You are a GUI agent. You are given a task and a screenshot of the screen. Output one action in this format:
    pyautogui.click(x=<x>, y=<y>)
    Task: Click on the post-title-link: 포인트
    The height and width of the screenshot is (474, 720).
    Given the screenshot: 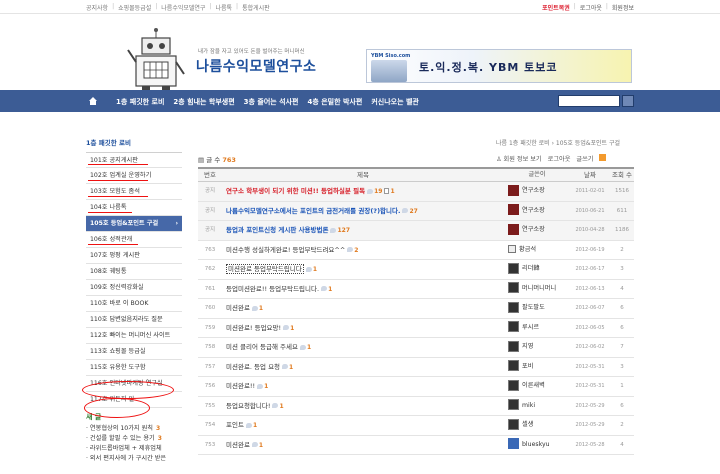 What is the action you would take?
    pyautogui.click(x=235, y=425)
    